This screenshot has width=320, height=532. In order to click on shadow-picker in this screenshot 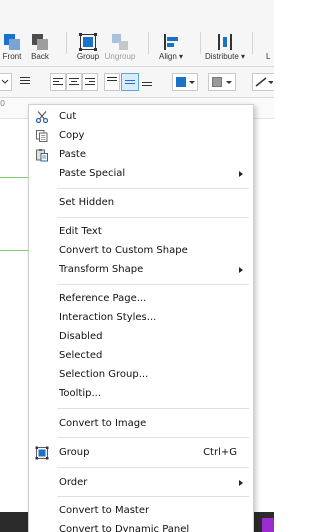, I will do `click(222, 82)`.